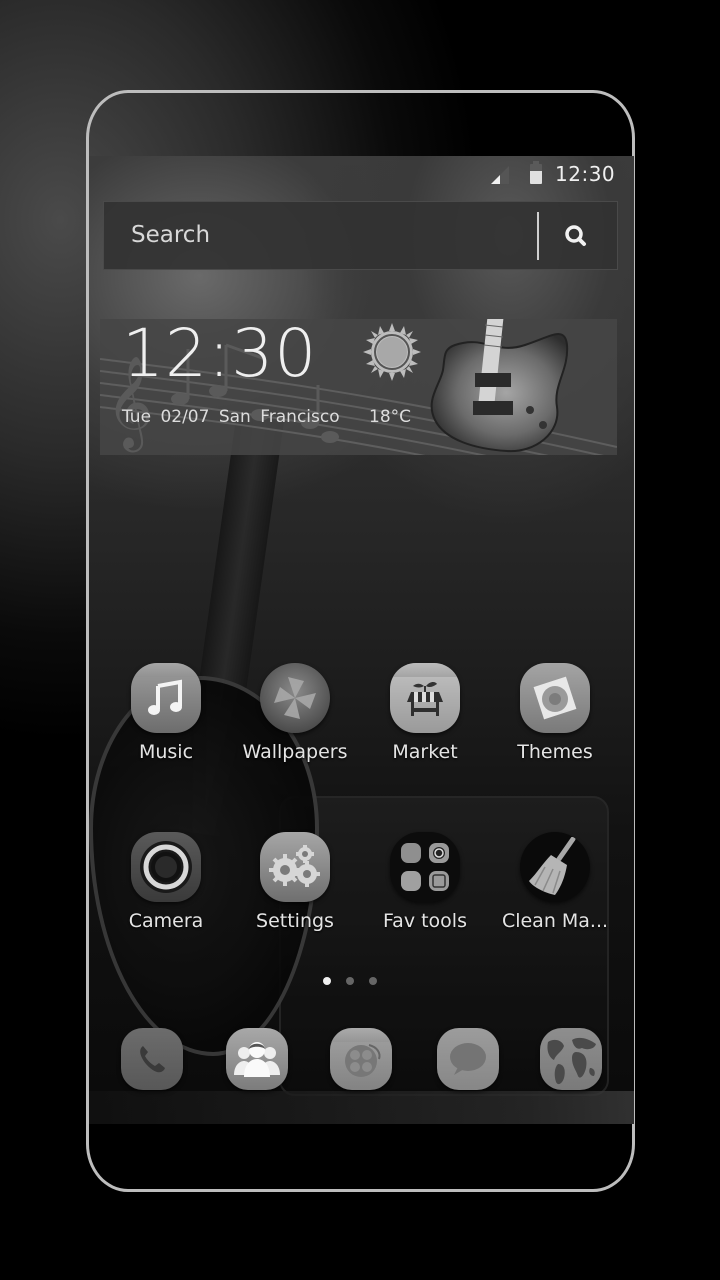  Describe the element at coordinates (361, 174) in the screenshot. I see `status-bar: 12:30` at that location.